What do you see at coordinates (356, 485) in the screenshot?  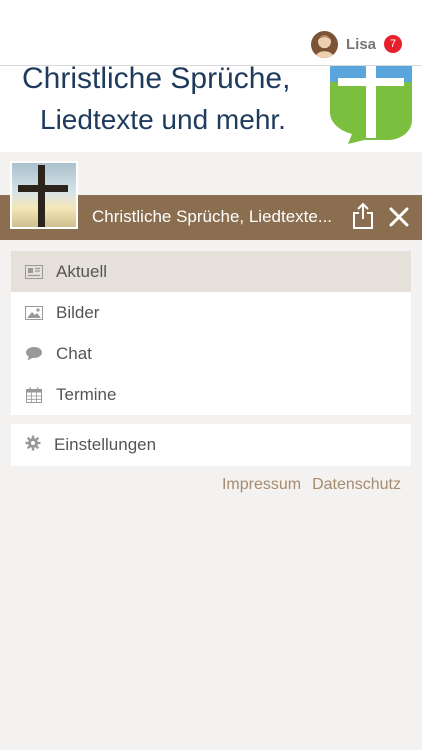 I see `datenschutz-link: Datenschutz` at bounding box center [356, 485].